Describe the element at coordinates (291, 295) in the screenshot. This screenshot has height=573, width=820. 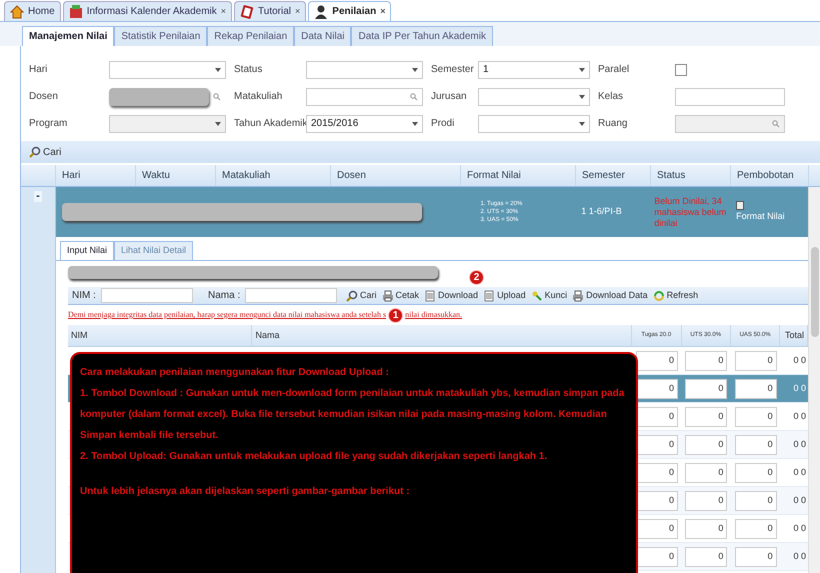
I see `name-field` at that location.